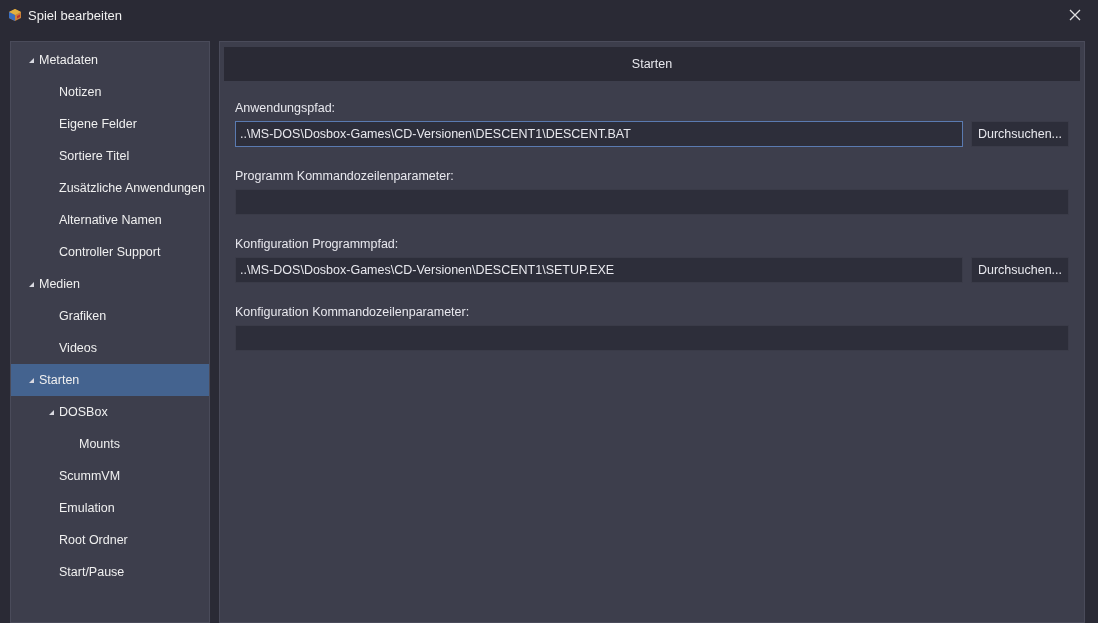 This screenshot has width=1098, height=623. I want to click on tree-item: Grafiken, so click(110, 316).